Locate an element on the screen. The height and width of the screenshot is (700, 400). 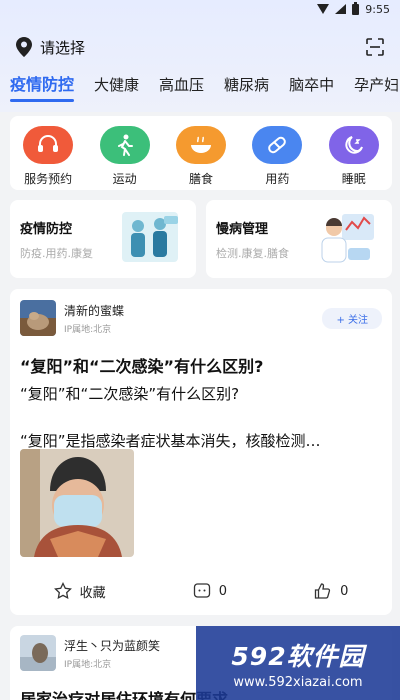
tab-health: 大健康 is located at coordinates (116, 85).